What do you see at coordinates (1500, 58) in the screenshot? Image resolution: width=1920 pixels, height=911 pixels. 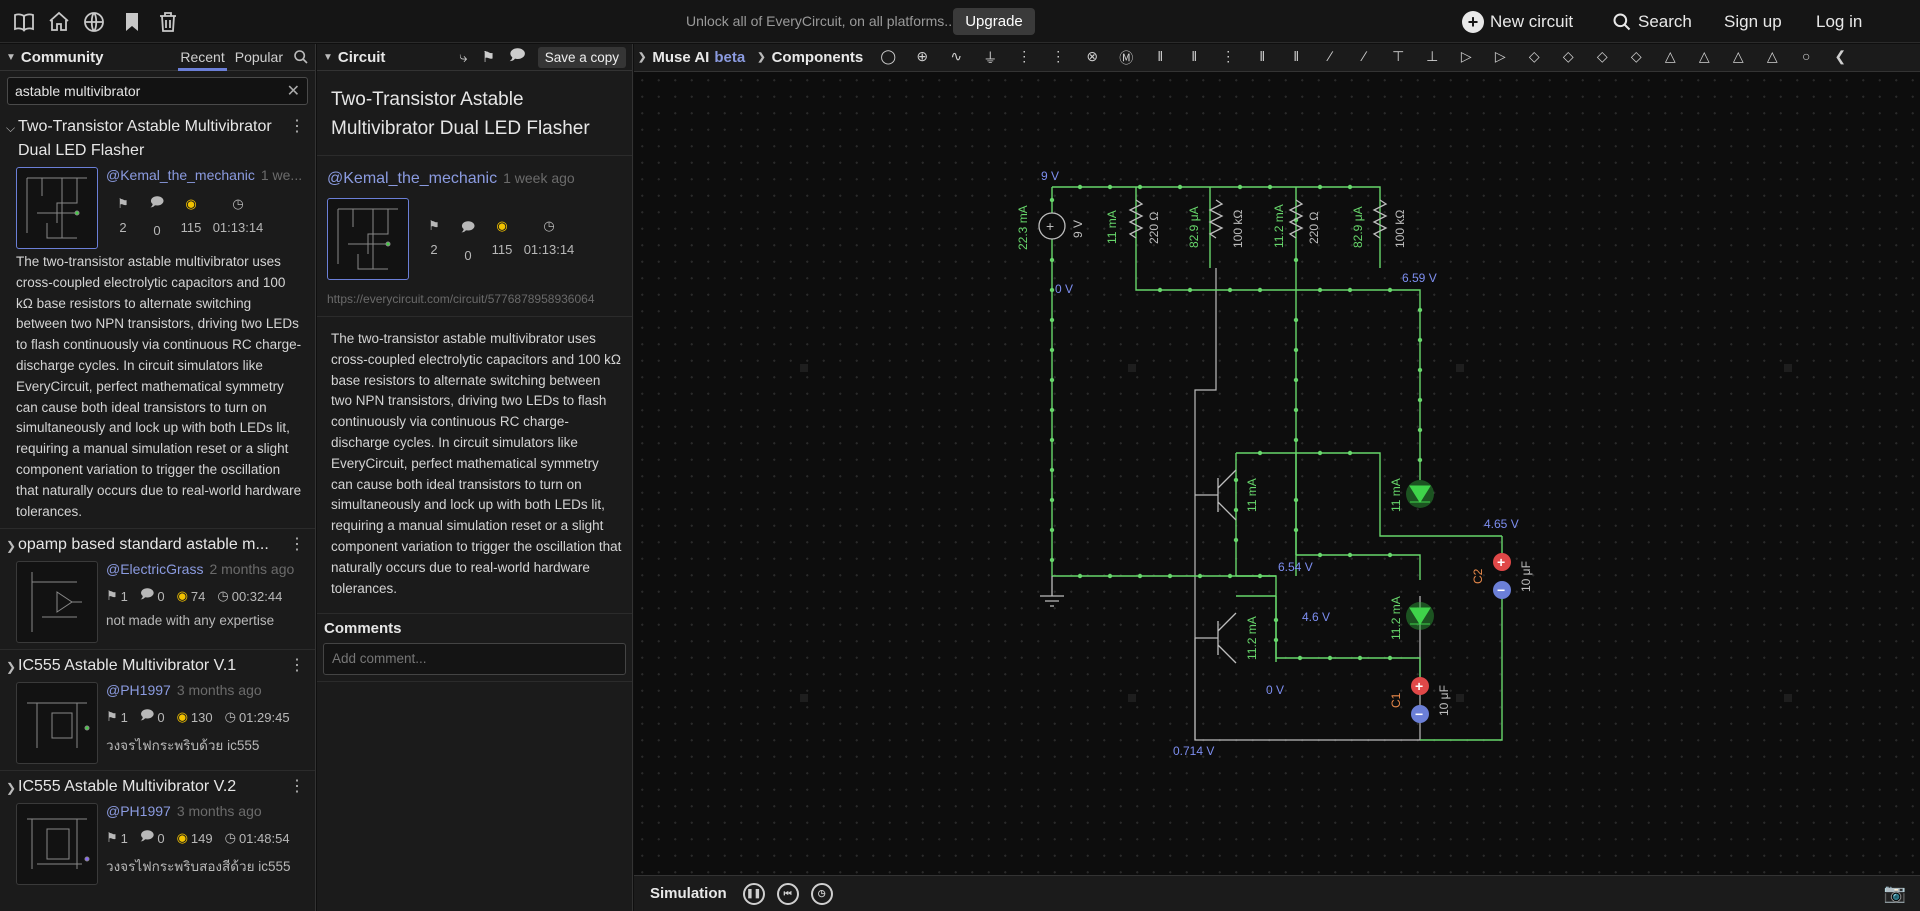 I see `zener-icon: ▷` at bounding box center [1500, 58].